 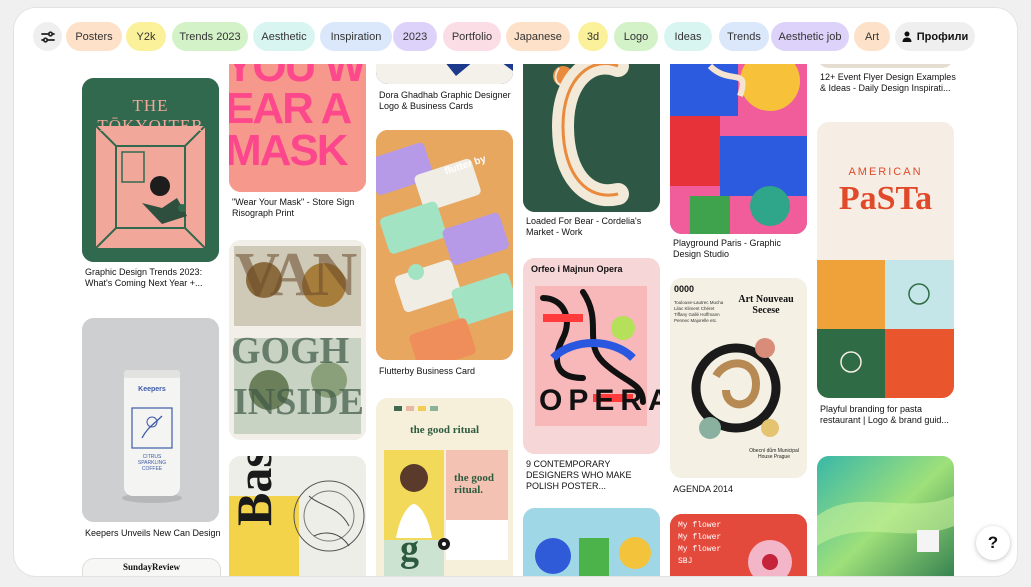 I want to click on good-ritual-title: the good ritual, so click(x=444, y=430).